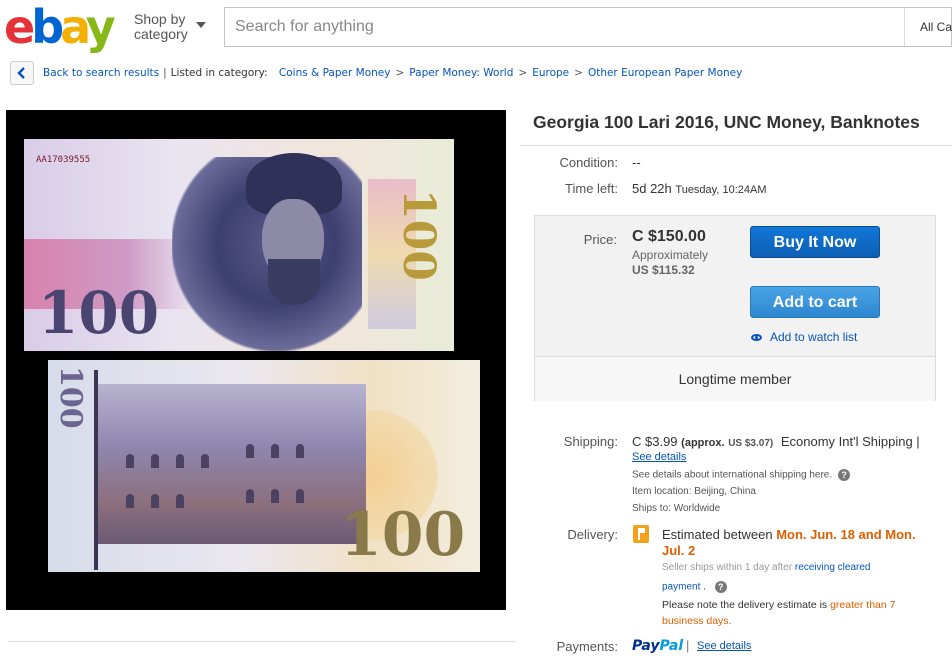  Describe the element at coordinates (587, 646) in the screenshot. I see `payments-label: Payments:` at that location.